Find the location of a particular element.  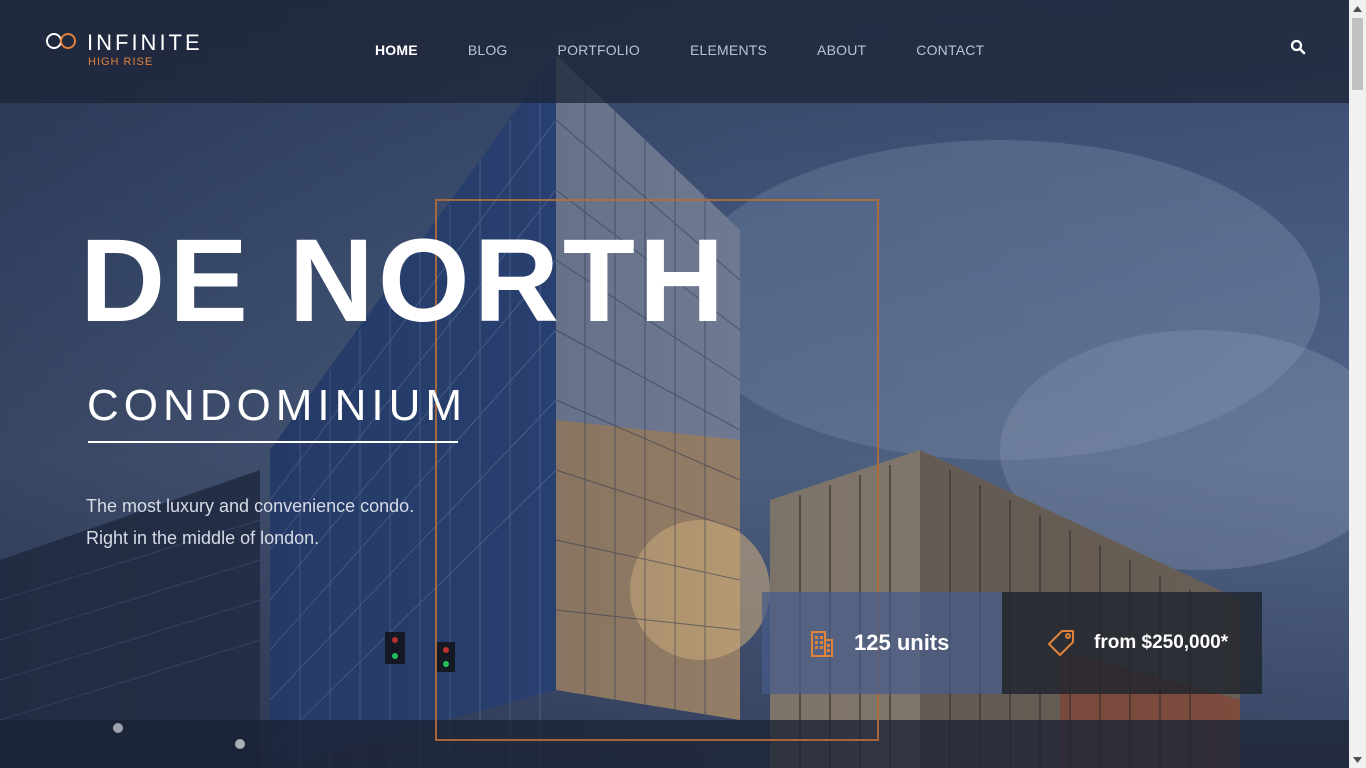

nav-item-elements: ELEMENTS is located at coordinates (728, 52).